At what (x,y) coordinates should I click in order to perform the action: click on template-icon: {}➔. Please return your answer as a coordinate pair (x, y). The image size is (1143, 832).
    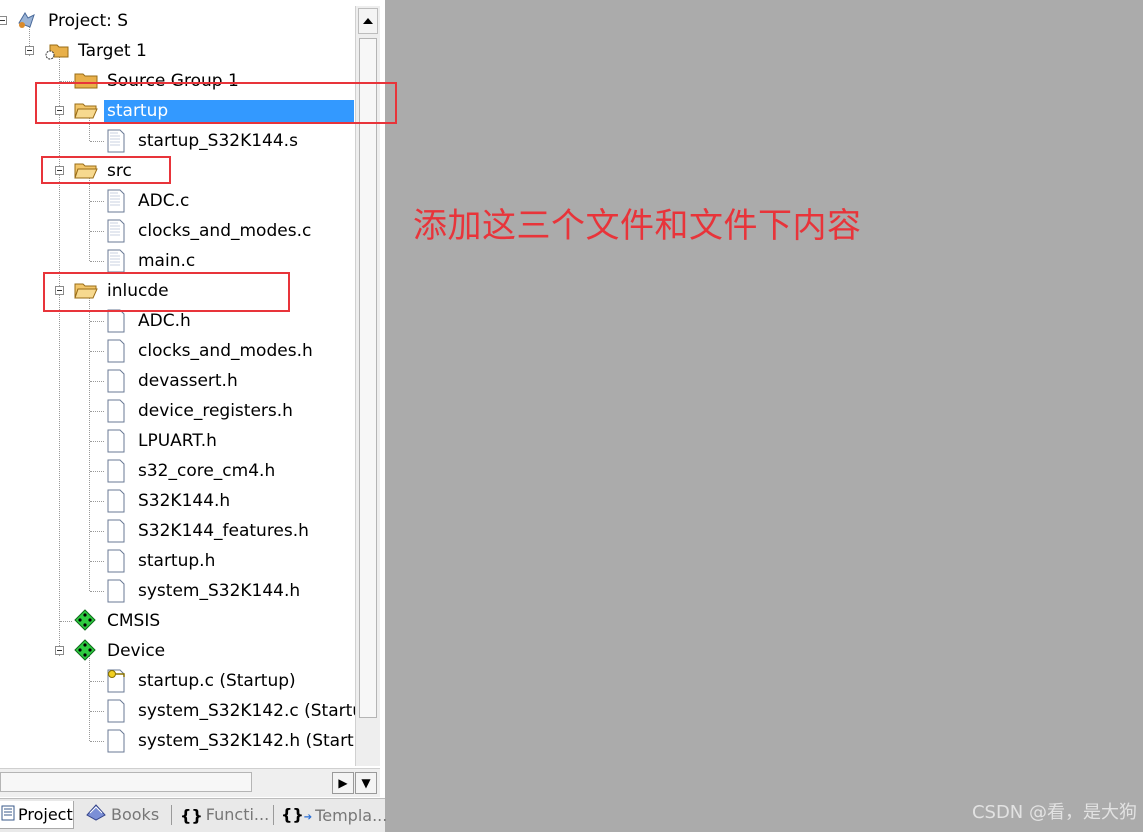
    Looking at the image, I should click on (297, 814).